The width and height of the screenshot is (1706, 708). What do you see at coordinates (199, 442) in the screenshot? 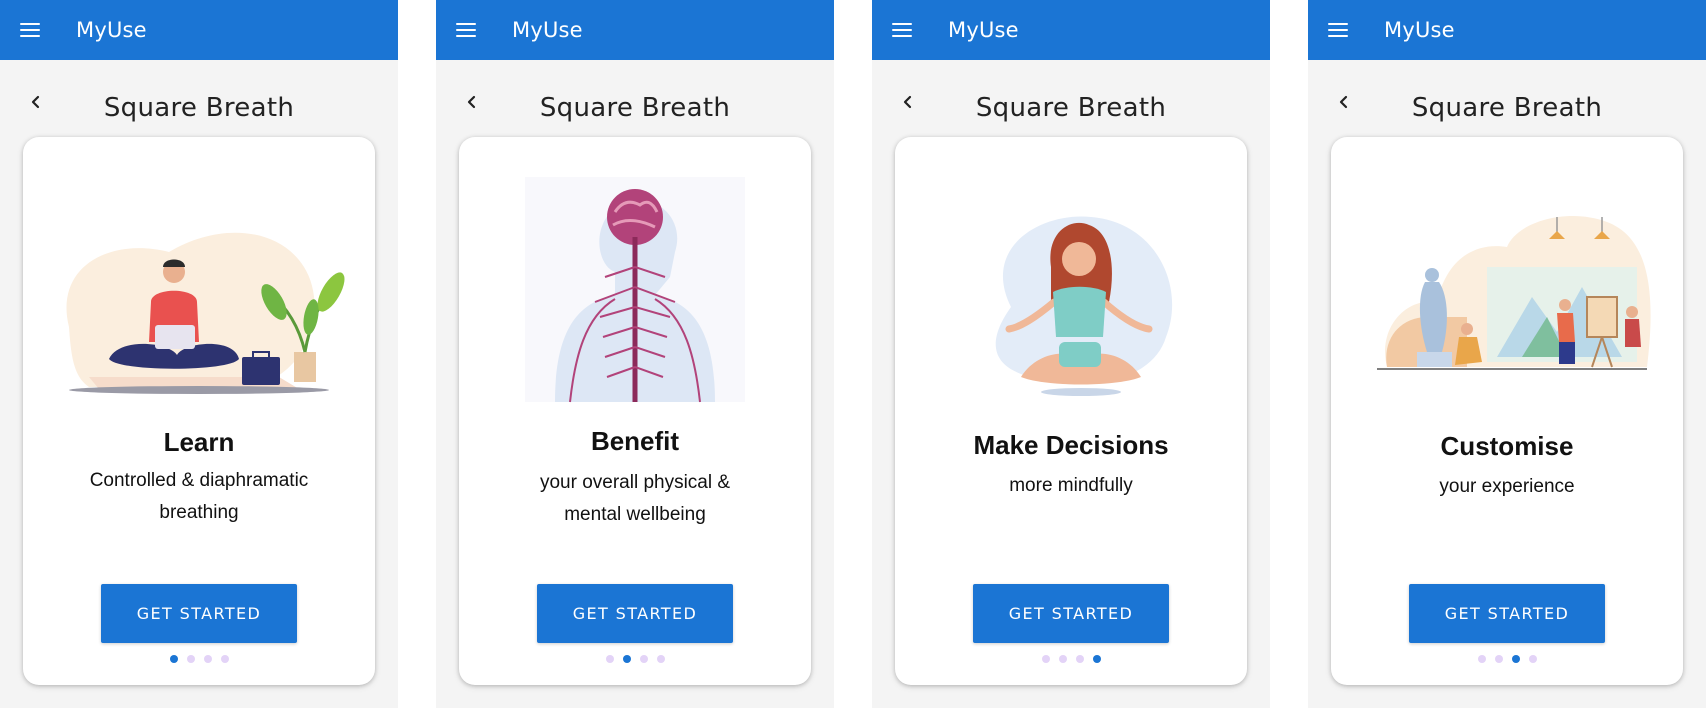
I see `card-title: Learn` at bounding box center [199, 442].